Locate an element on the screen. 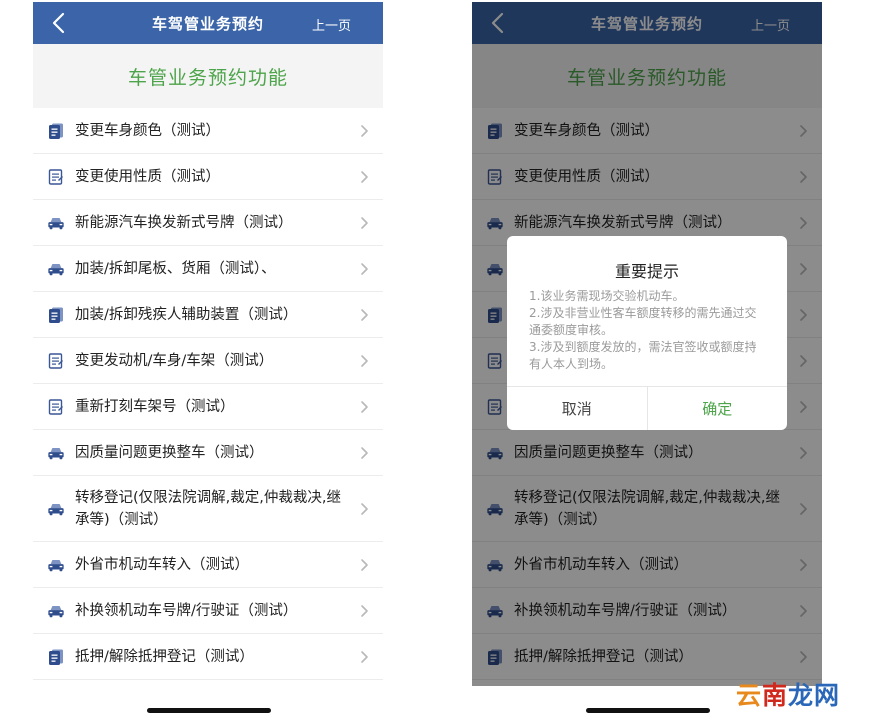 Image resolution: width=870 pixels, height=720 pixels. list-item-label: 加装/拆卸残疾人辅助装置（测试） is located at coordinates (186, 314).